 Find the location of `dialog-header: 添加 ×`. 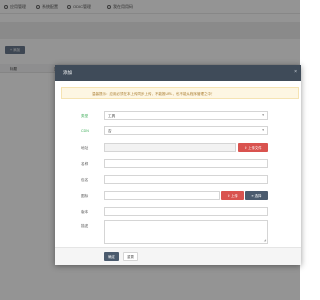

dialog-header: 添加 × is located at coordinates (178, 73).